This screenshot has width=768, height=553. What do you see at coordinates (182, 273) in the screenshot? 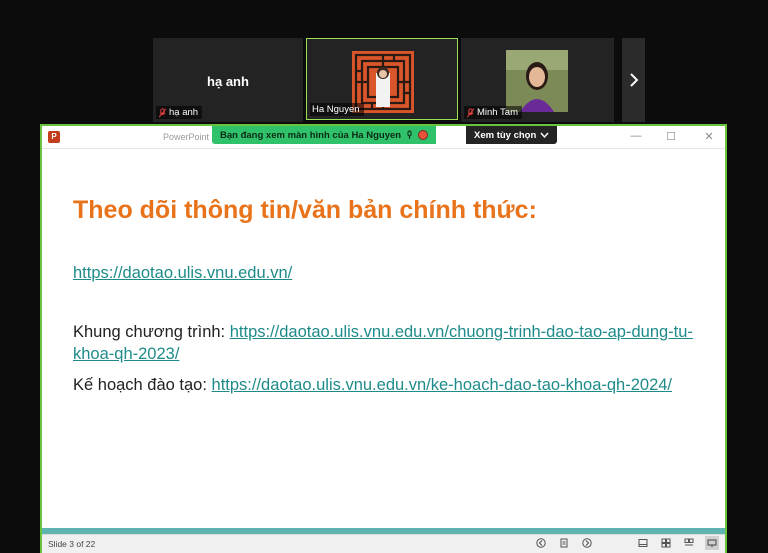
I see `main-link: https://daotao.ulis.vnu.edu.vn/` at bounding box center [182, 273].